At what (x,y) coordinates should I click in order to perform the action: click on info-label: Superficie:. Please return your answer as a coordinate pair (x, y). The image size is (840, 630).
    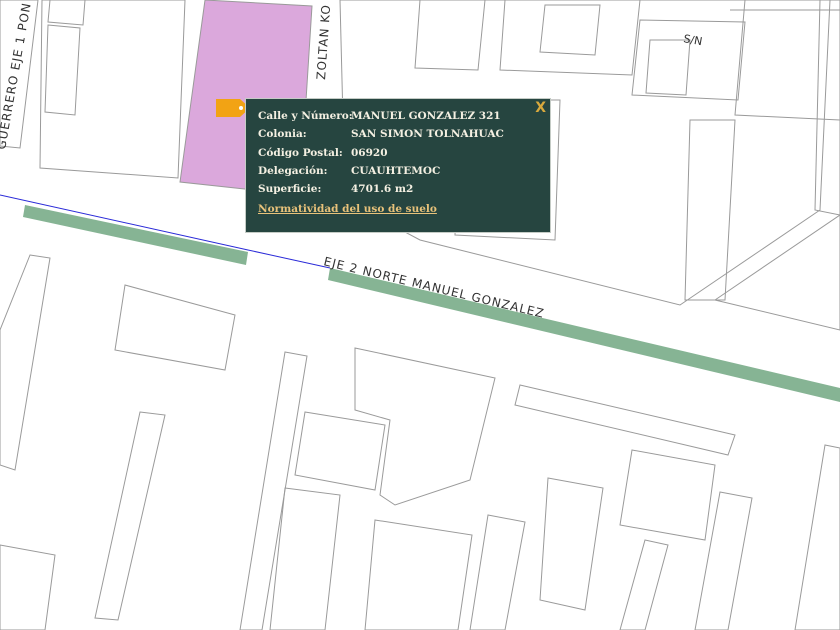
    Looking at the image, I should click on (290, 189).